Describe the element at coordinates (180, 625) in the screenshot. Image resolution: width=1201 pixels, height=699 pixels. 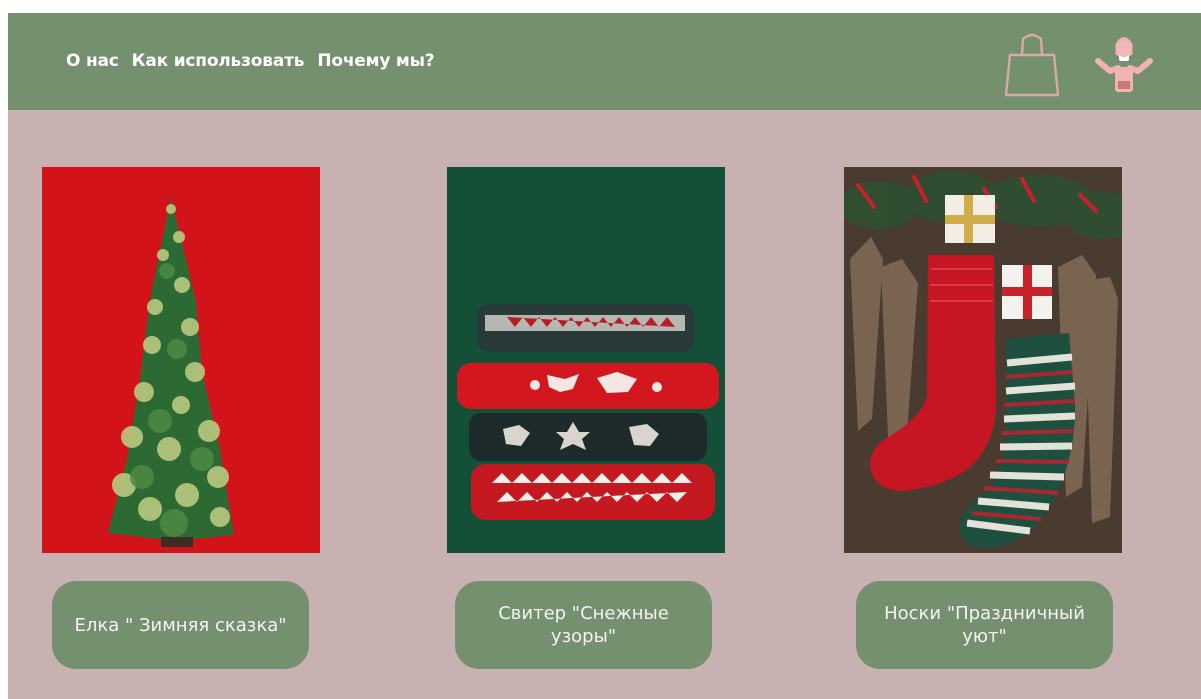
I see `product-button-tree: Елка " Зимняя сказка"` at that location.